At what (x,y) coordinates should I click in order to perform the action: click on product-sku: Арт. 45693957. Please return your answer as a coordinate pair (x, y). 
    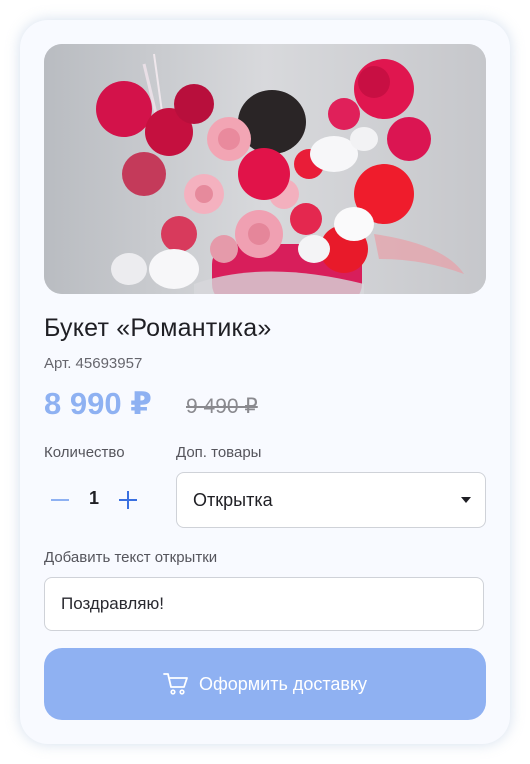
    Looking at the image, I should click on (93, 363).